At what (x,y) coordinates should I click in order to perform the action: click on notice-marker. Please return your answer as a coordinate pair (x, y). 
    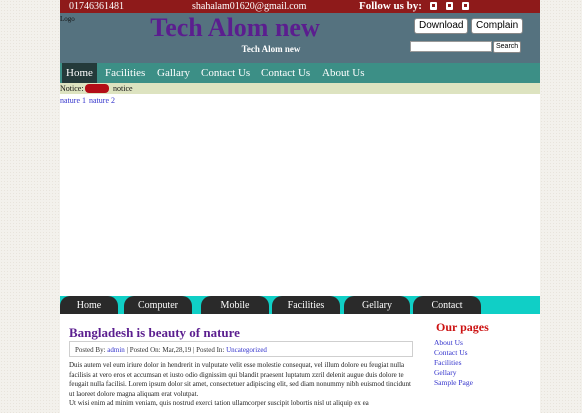
    Looking at the image, I should click on (97, 88).